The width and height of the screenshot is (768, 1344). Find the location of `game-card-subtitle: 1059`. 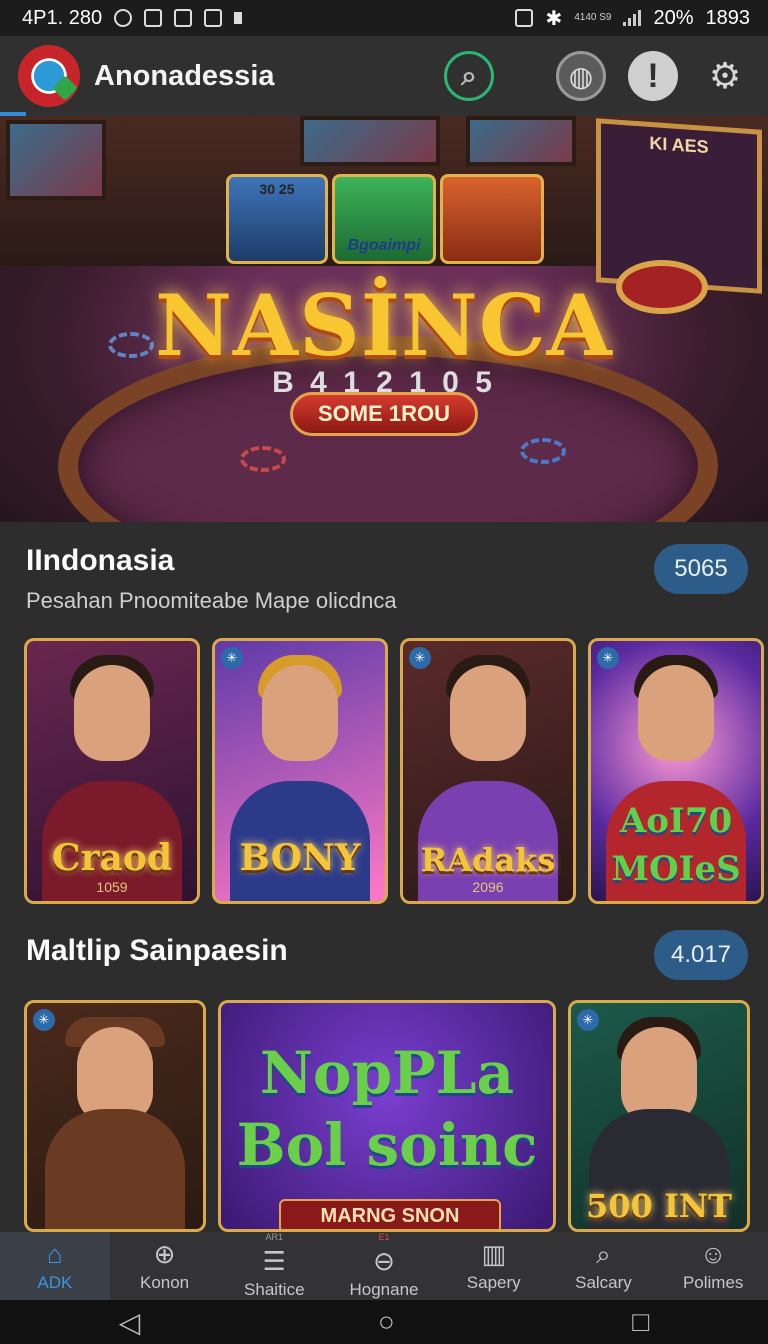

game-card-subtitle: 1059 is located at coordinates (112, 887).